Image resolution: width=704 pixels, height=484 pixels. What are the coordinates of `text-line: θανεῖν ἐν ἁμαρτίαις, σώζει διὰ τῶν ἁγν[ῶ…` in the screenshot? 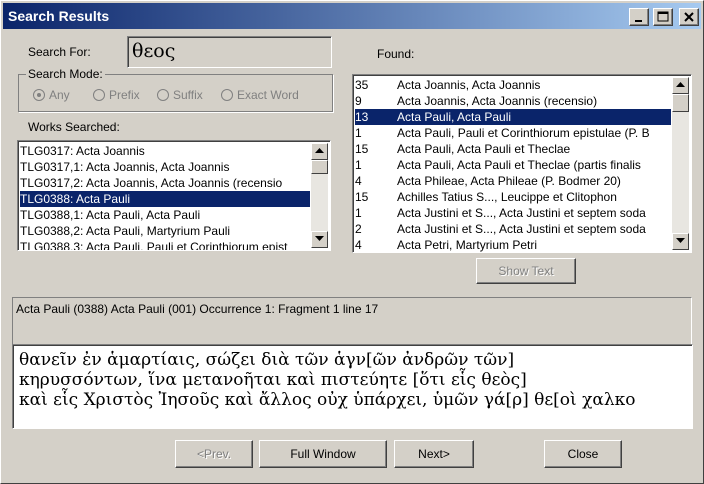 It's located at (267, 360).